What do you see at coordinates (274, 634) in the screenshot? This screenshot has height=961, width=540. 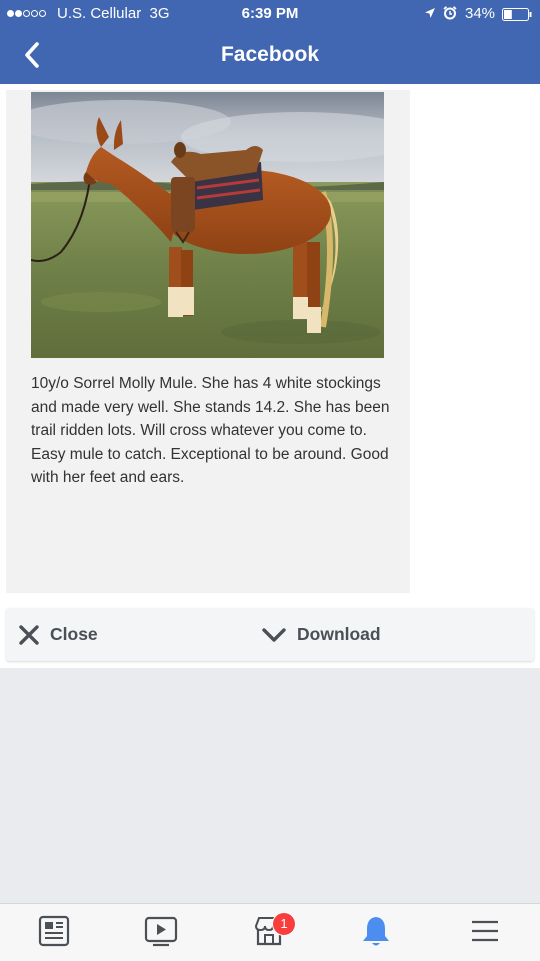 I see `chevron-down-icon` at bounding box center [274, 634].